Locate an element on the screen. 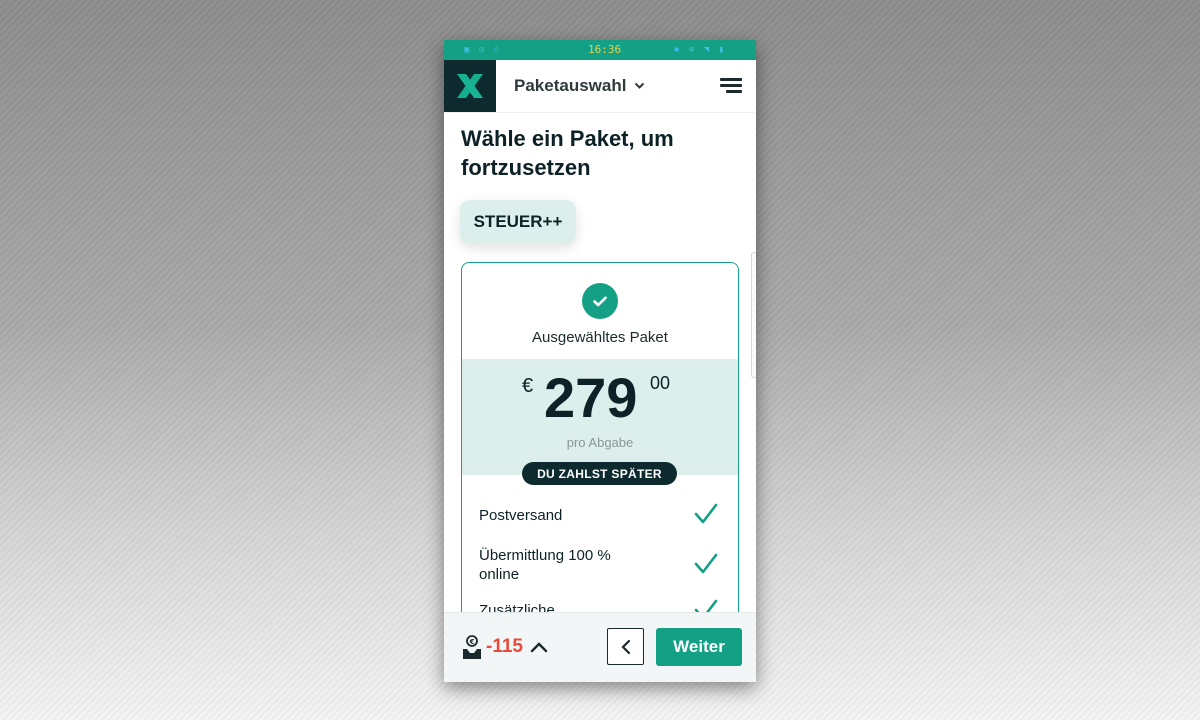  hand-euro-icon: € is located at coordinates (472, 647).